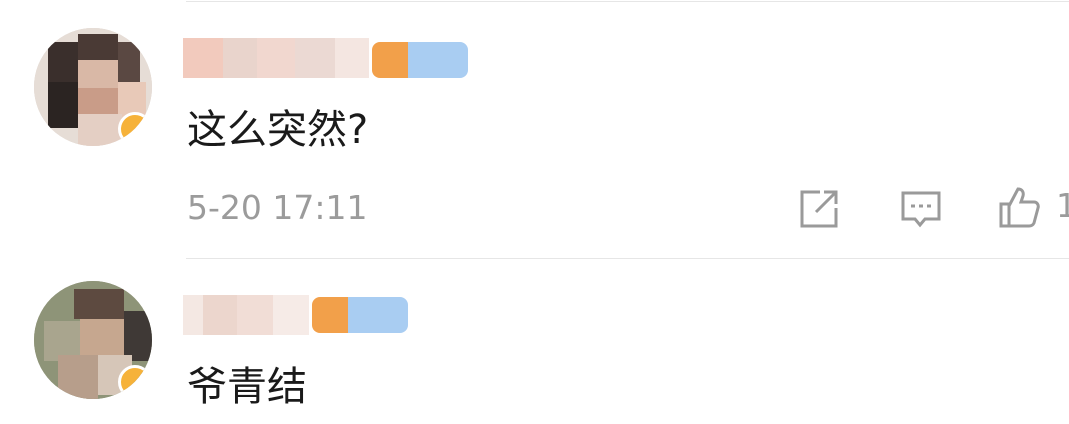  I want to click on comment-time: 5-20 17:11, so click(277, 207).